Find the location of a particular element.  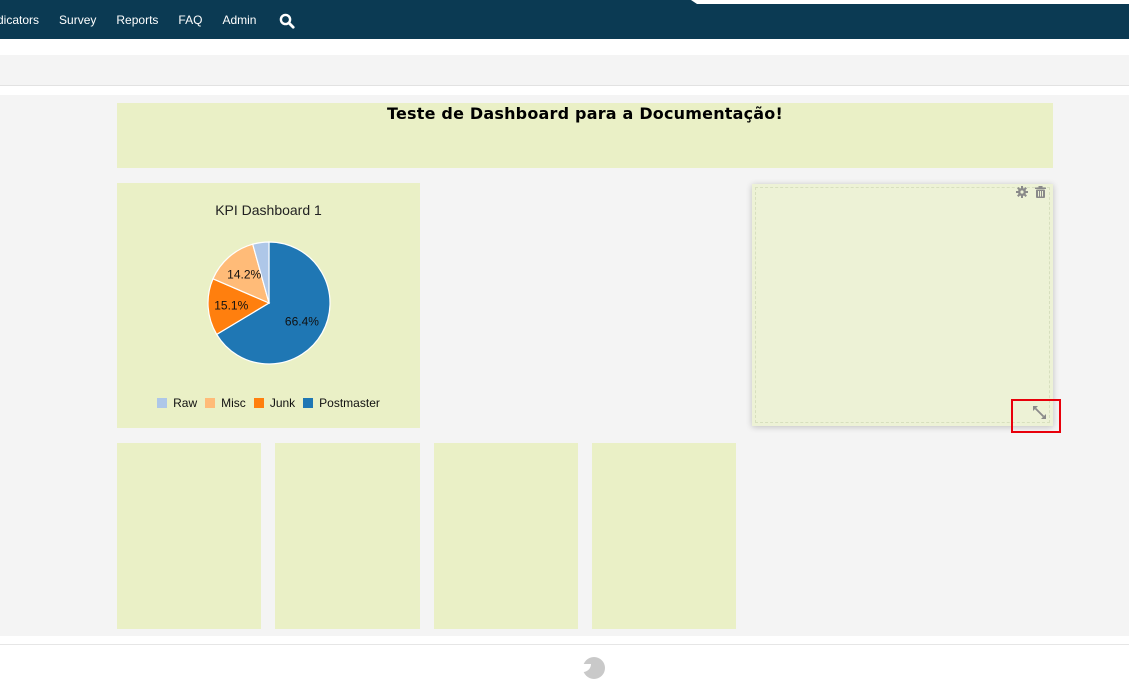

chart-legend: Raw Misc Junk Postmaster is located at coordinates (268, 403).